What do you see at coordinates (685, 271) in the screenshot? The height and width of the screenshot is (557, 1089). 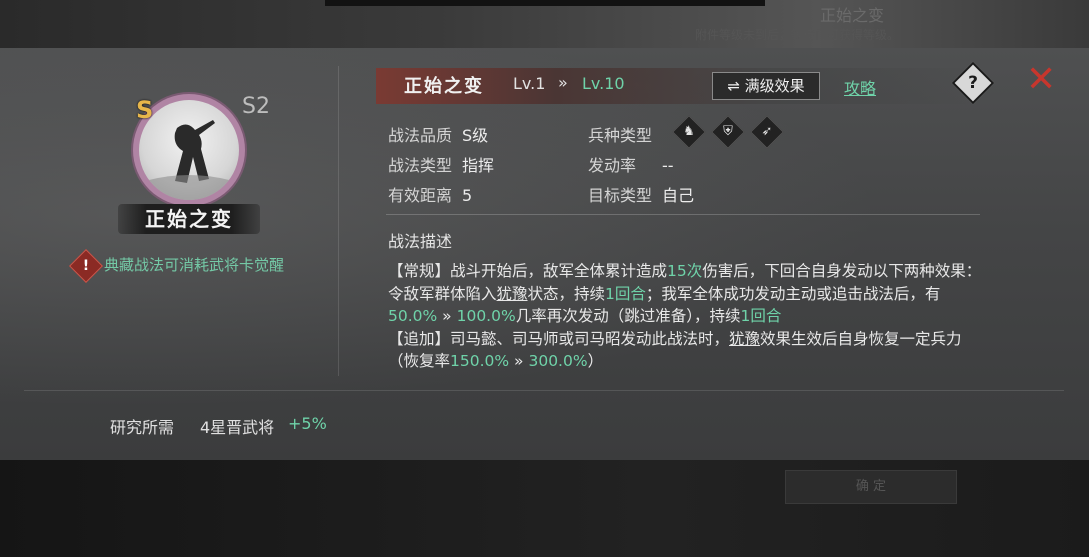 I see `desc-value: 15次` at bounding box center [685, 271].